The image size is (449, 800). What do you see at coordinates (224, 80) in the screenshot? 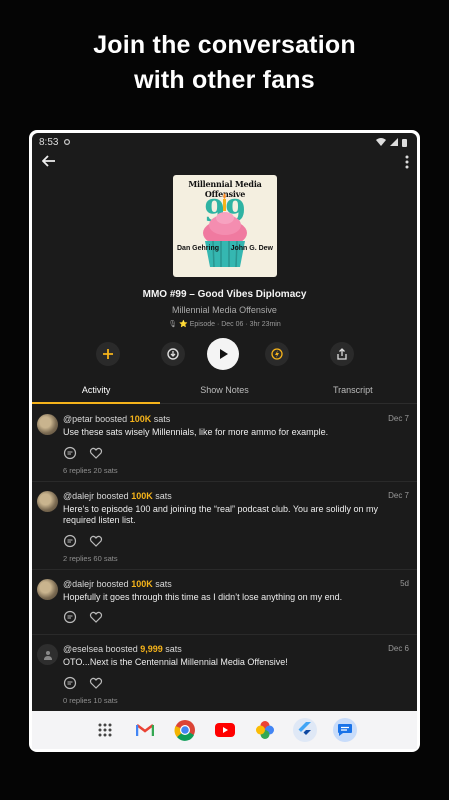
I see `promo-line-2: with other fans` at bounding box center [224, 80].